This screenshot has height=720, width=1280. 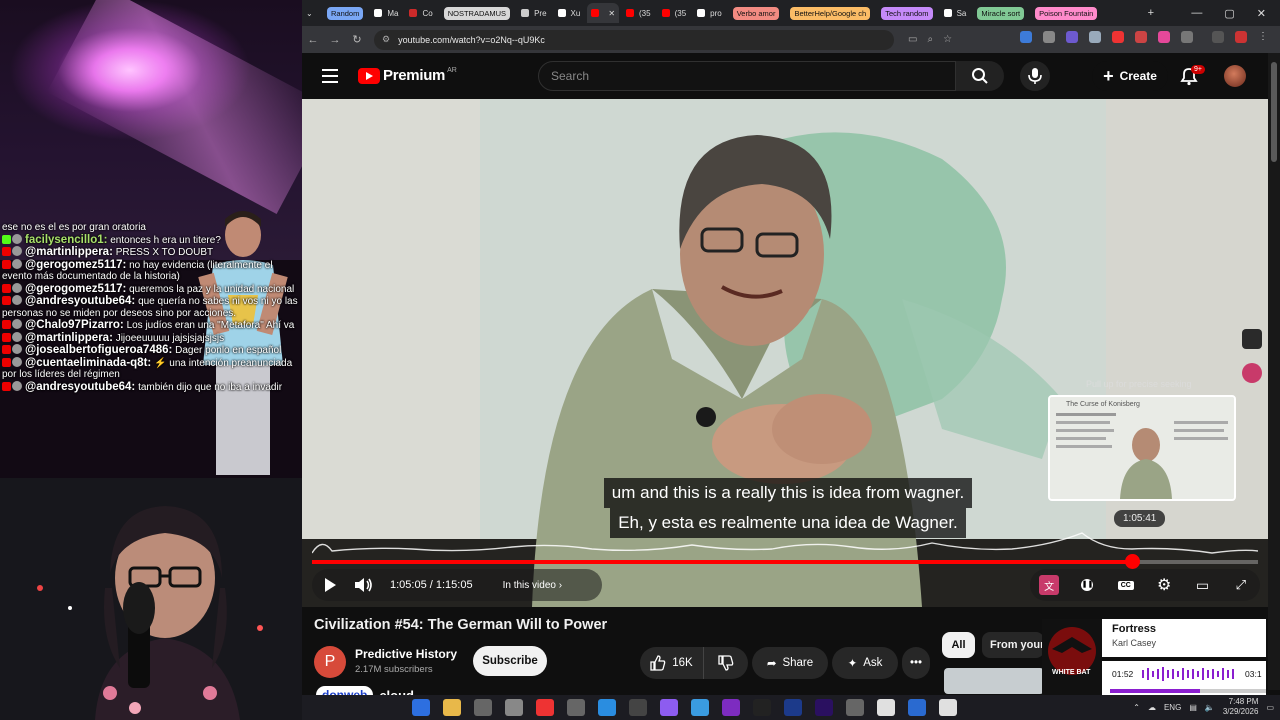 I want to click on terminal-icon, so click(x=483, y=707).